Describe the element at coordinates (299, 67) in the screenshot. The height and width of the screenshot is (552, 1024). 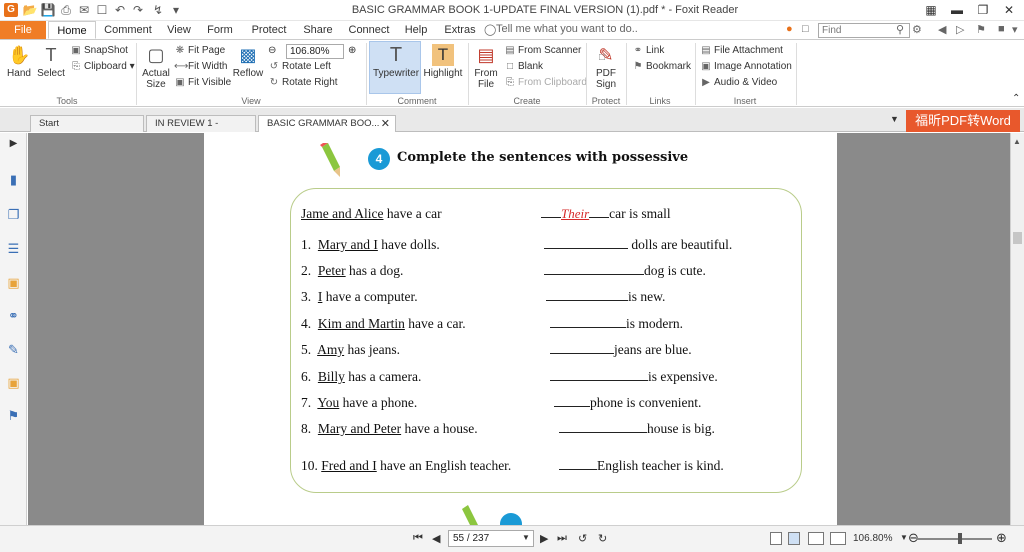
I see `rotate-left-button: ↺ Rotate Left` at that location.